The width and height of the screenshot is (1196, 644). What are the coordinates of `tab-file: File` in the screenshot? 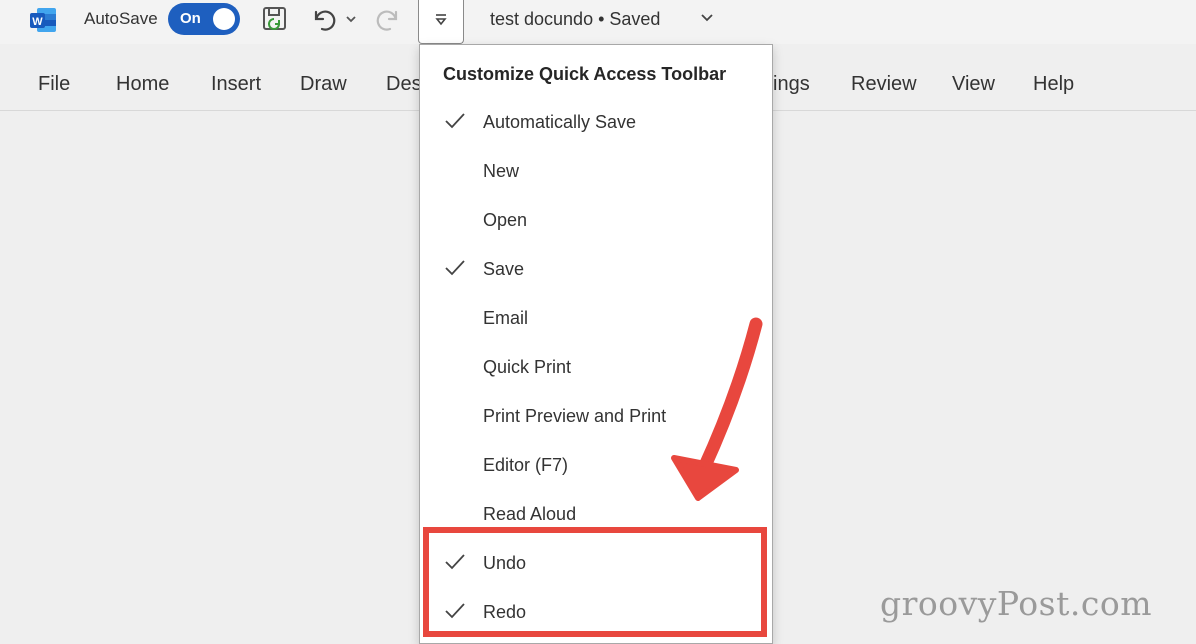 It's located at (54, 84).